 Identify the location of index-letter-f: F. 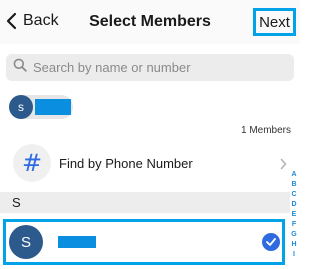
(294, 225).